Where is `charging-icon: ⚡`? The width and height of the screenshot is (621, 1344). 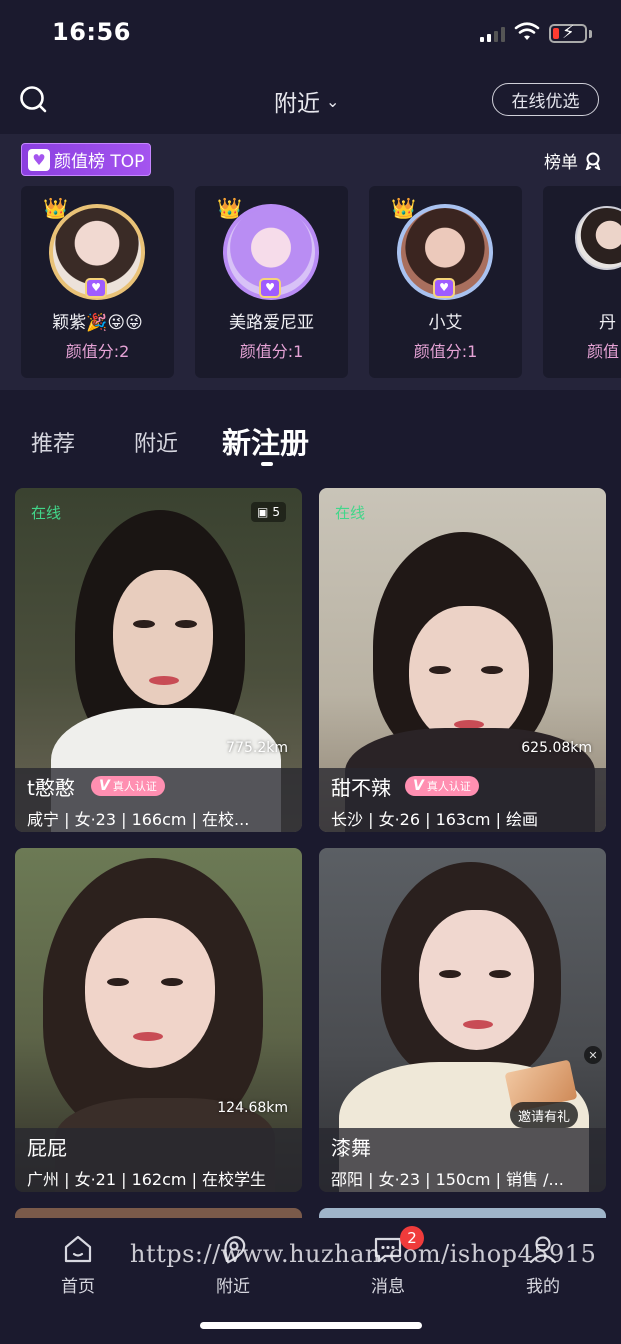
charging-icon: ⚡ is located at coordinates (568, 32).